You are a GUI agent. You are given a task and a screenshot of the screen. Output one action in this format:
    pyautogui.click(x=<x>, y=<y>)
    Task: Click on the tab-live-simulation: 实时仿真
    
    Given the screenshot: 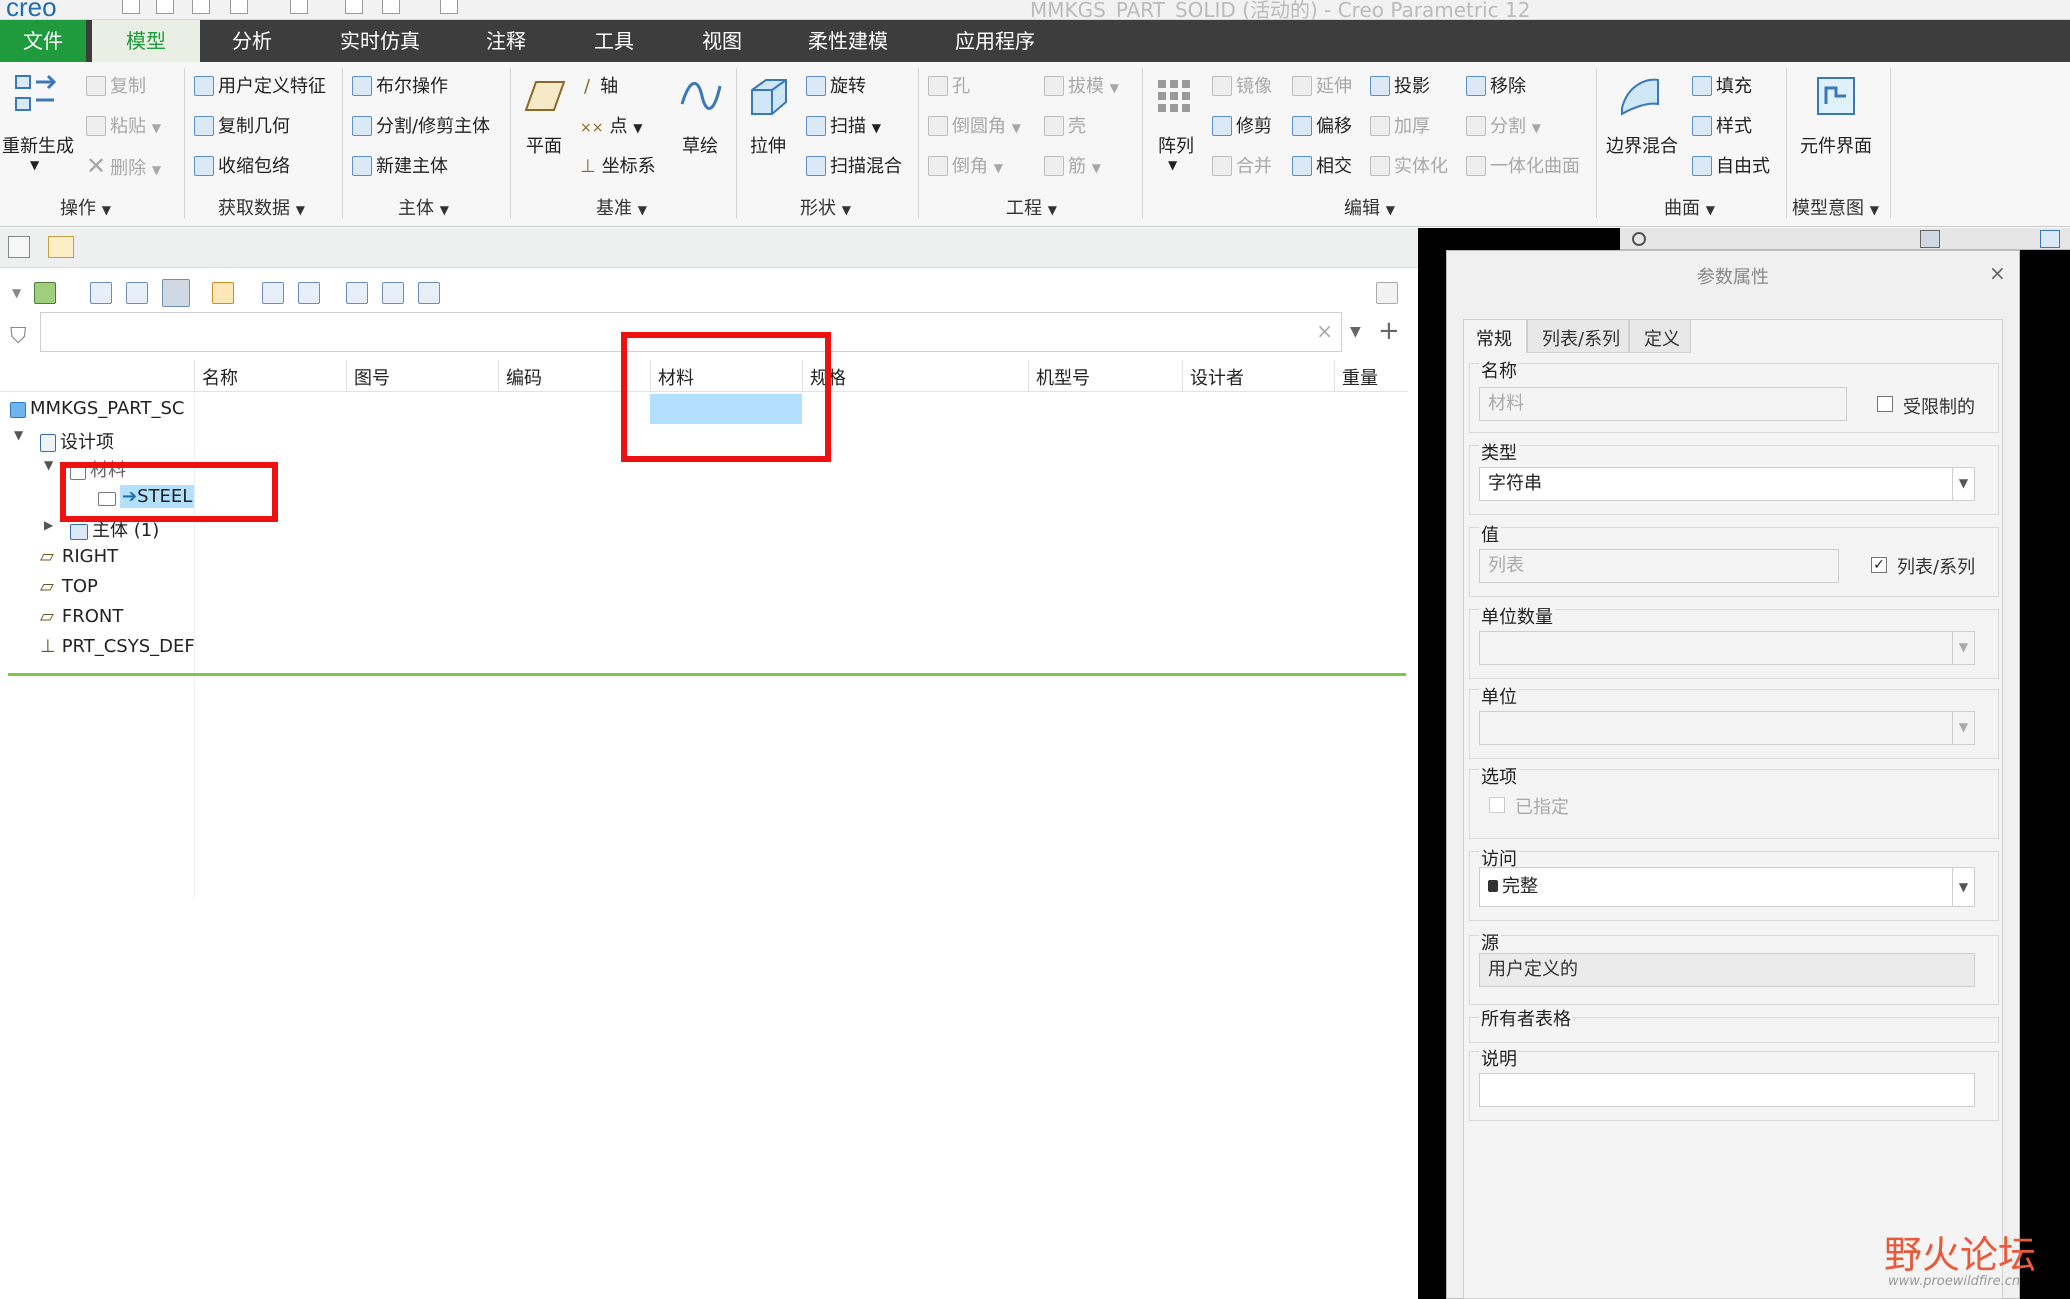 What is the action you would take?
    pyautogui.click(x=380, y=41)
    